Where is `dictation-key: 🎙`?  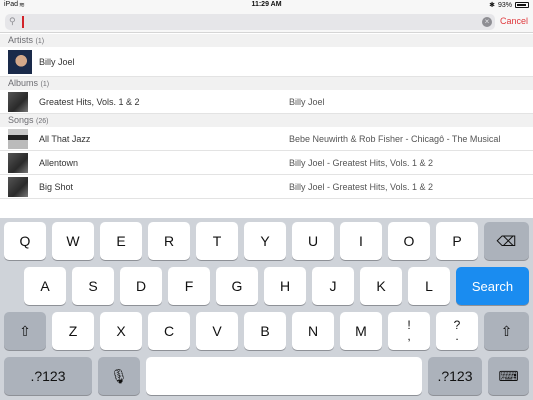
dictation-key: 🎙 is located at coordinates (119, 376).